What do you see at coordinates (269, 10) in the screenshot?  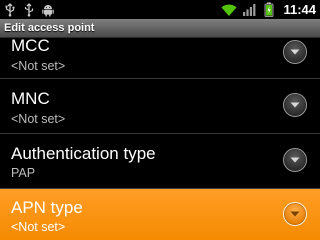 I see `battery-icon` at bounding box center [269, 10].